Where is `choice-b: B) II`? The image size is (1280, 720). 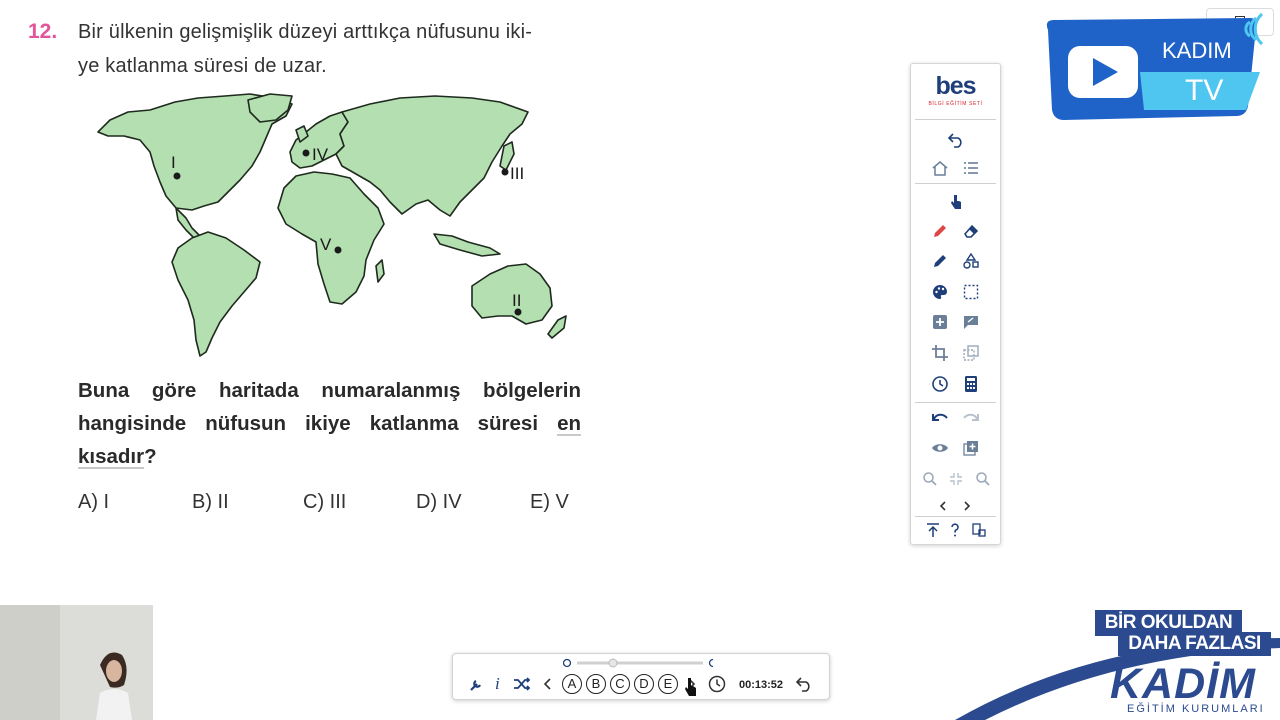
choice-b: B) II is located at coordinates (210, 502).